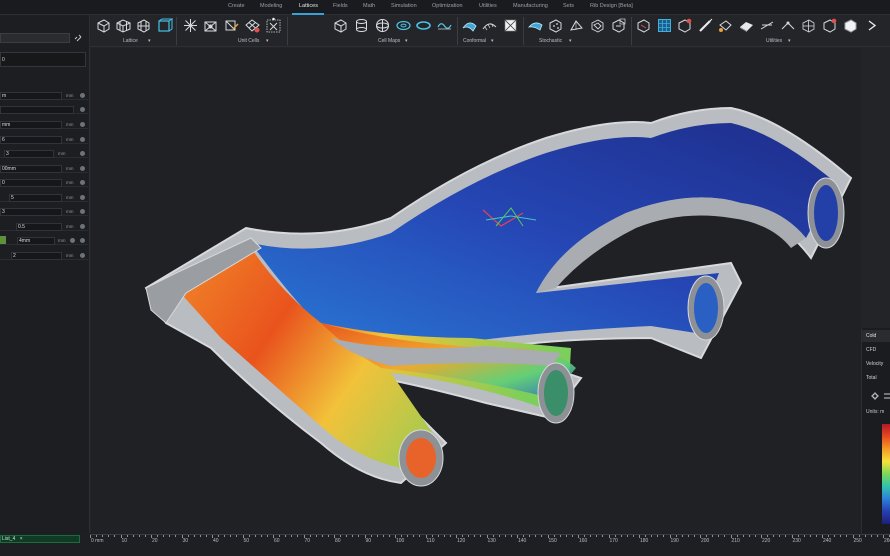 This screenshot has width=890, height=556. What do you see at coordinates (746, 25) in the screenshot?
I see `utility-solid-icon` at bounding box center [746, 25].